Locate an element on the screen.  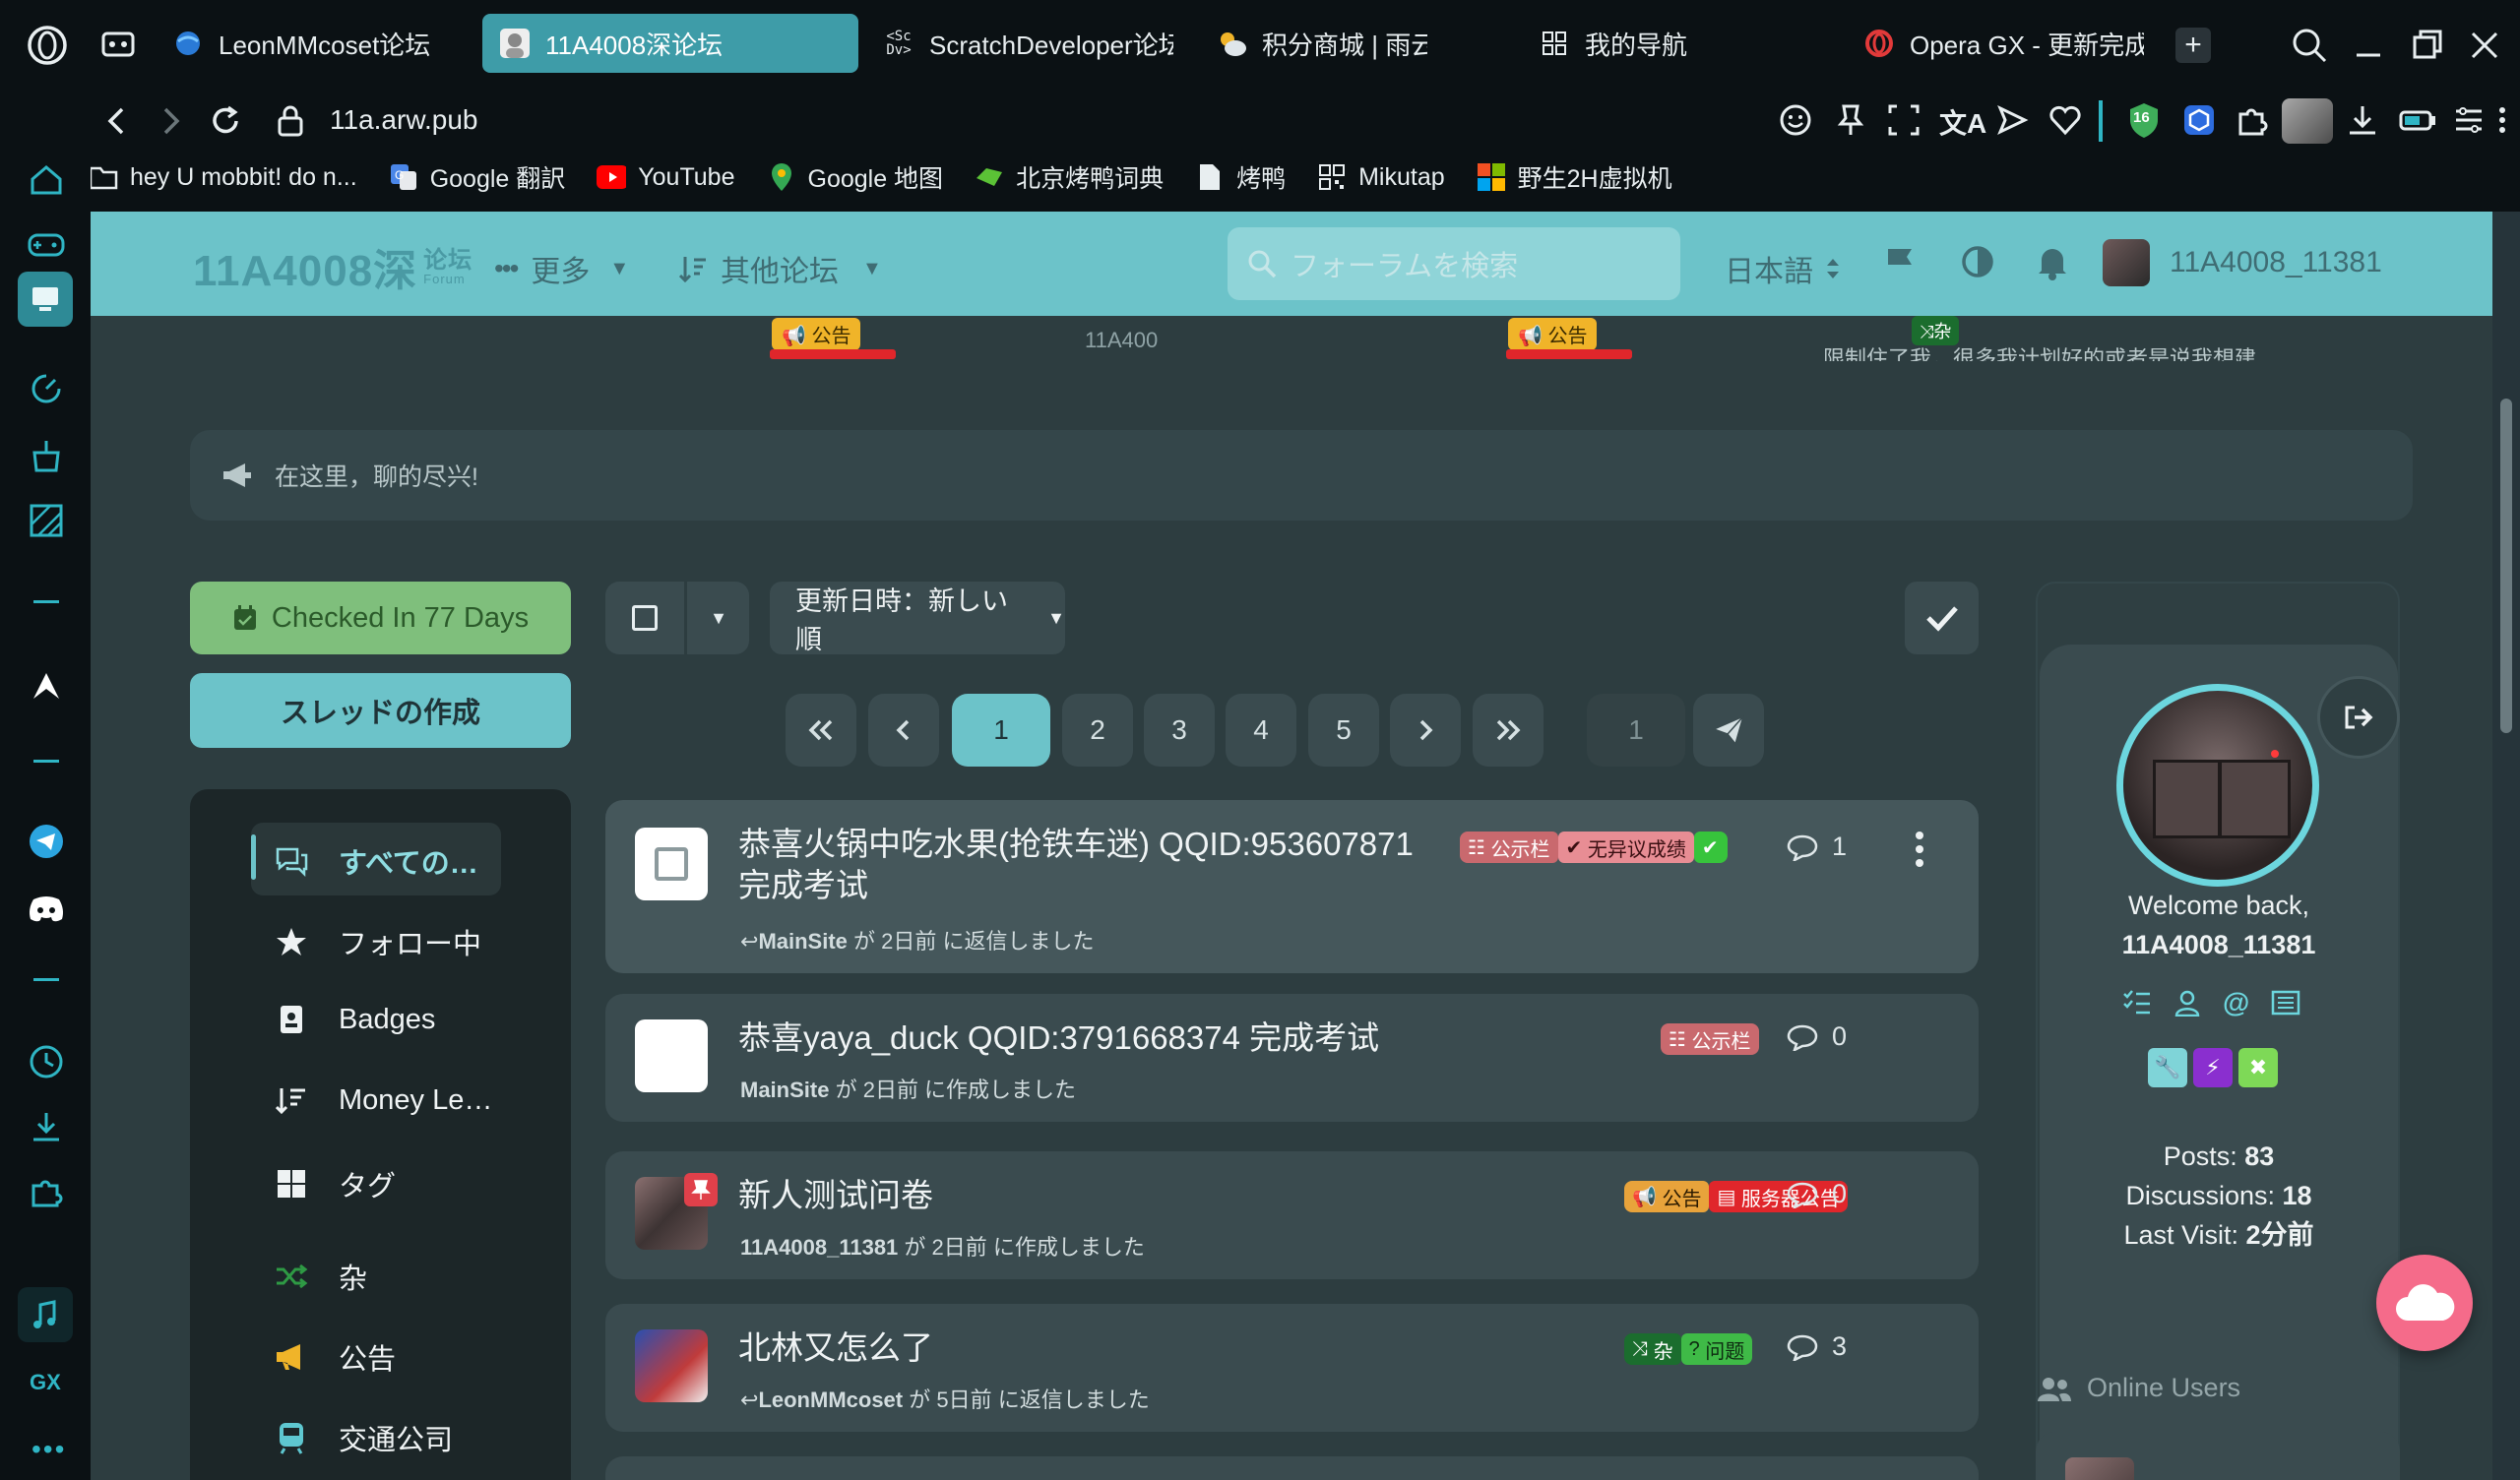
tab-leonmmcoset: LeonMMcoset论坛 is located at coordinates (313, 43).